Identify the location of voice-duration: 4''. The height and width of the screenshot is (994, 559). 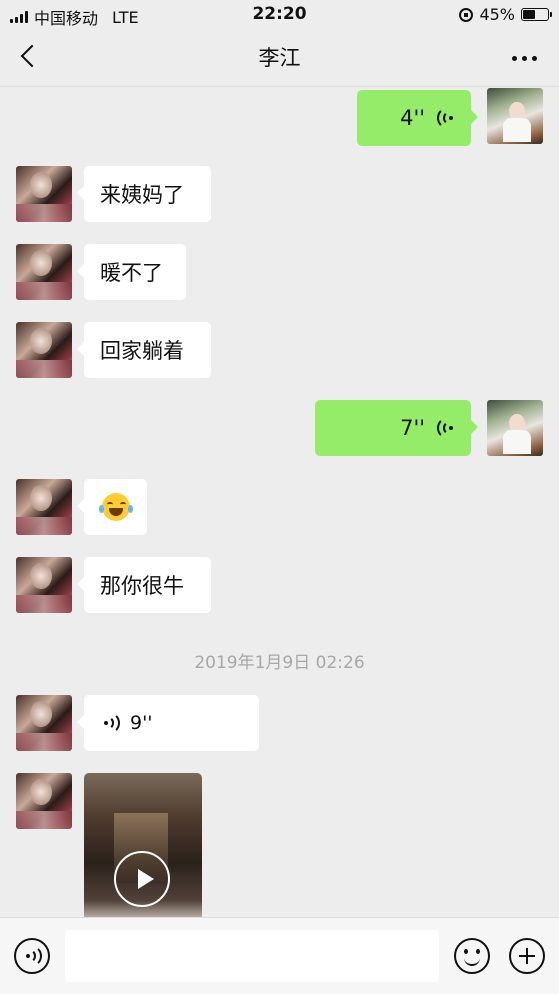
(412, 118).